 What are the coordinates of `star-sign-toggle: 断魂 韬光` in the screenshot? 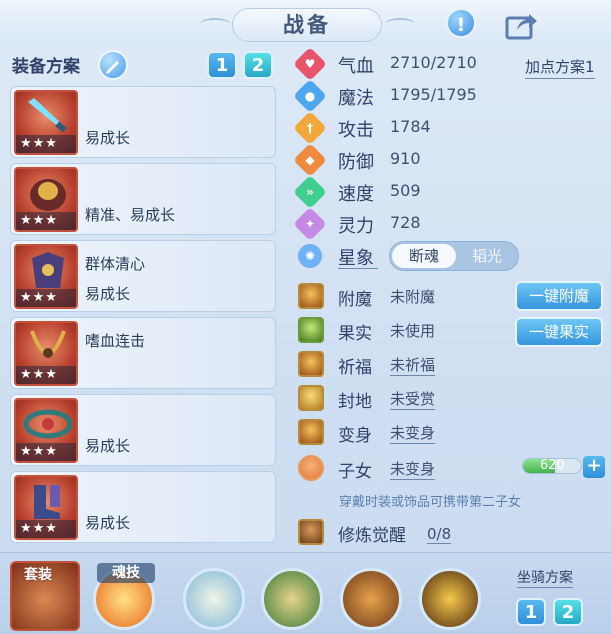 It's located at (454, 256).